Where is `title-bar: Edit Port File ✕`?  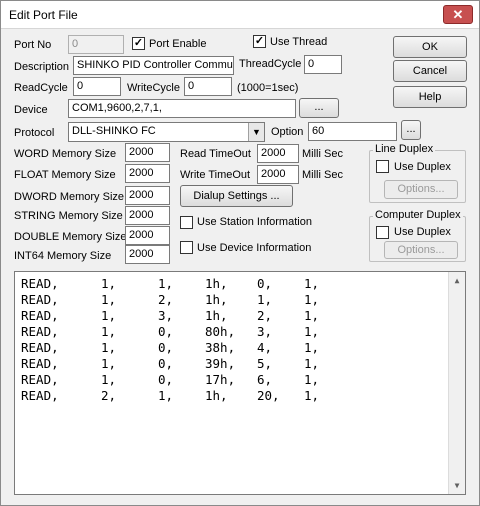
title-bar: Edit Port File ✕ is located at coordinates (240, 15).